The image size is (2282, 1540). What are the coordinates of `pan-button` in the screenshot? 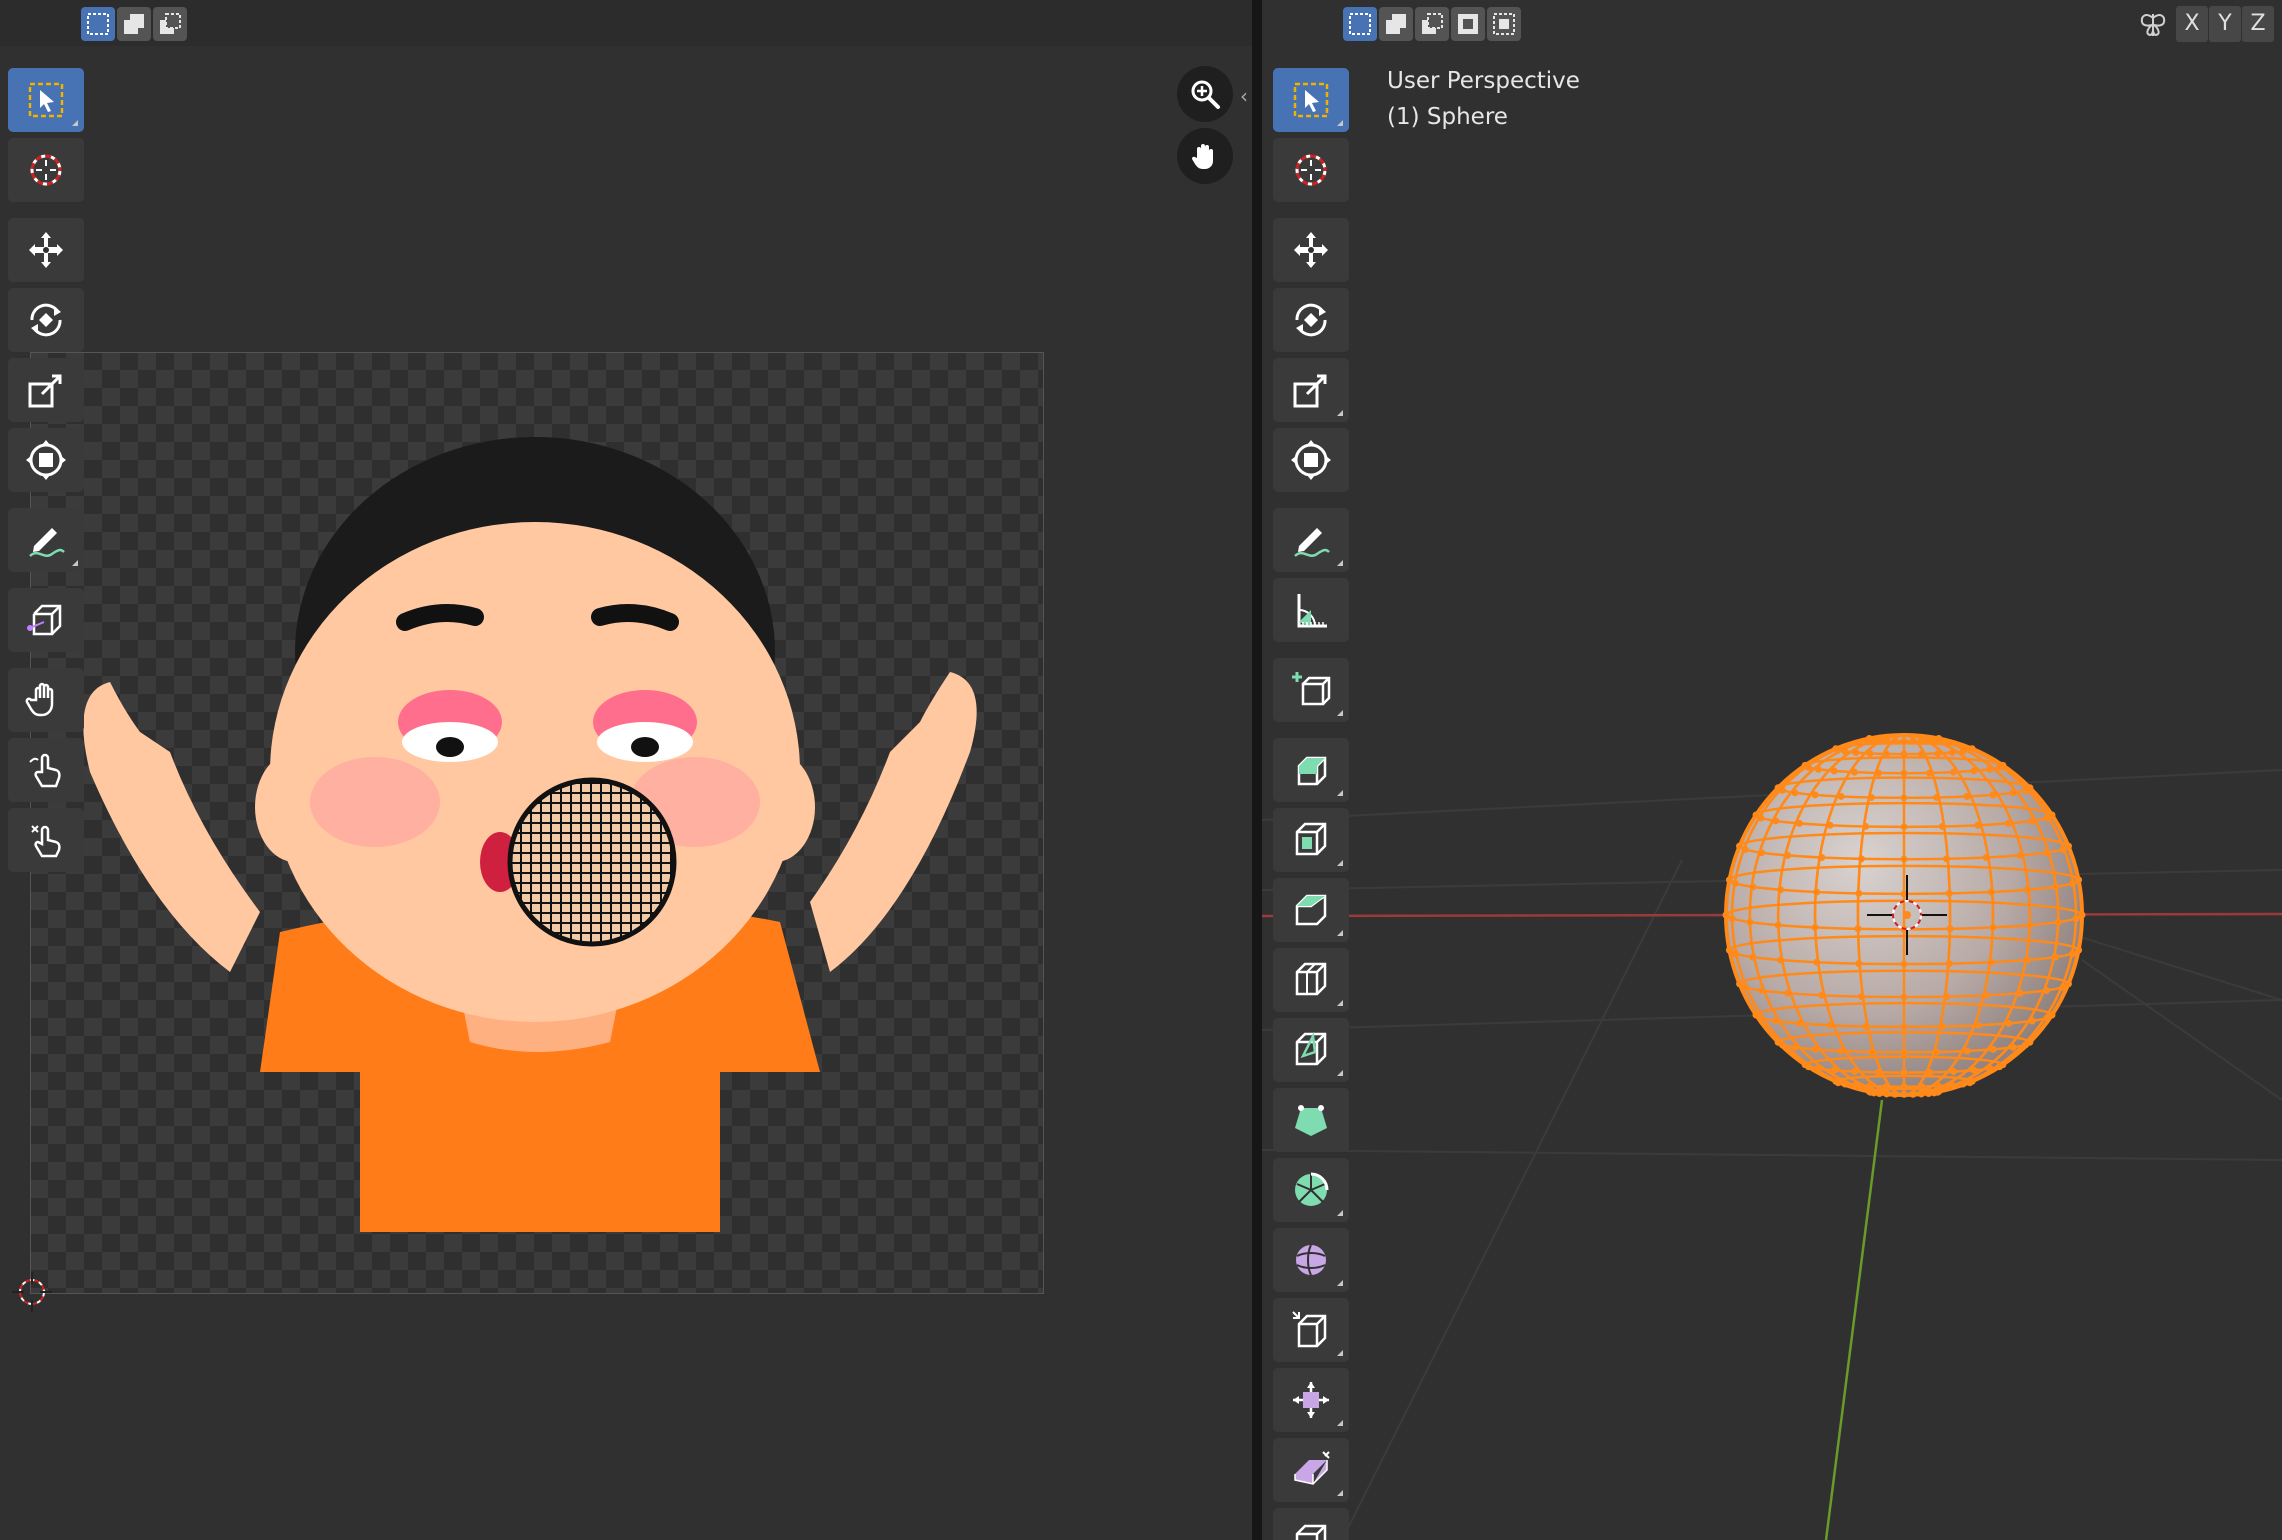 It's located at (1205, 156).